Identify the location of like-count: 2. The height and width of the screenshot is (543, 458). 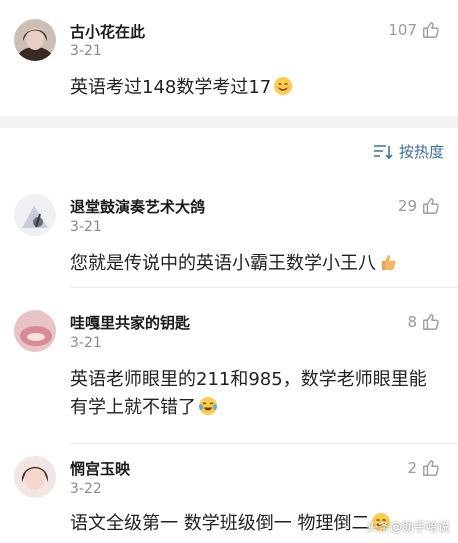
(412, 468).